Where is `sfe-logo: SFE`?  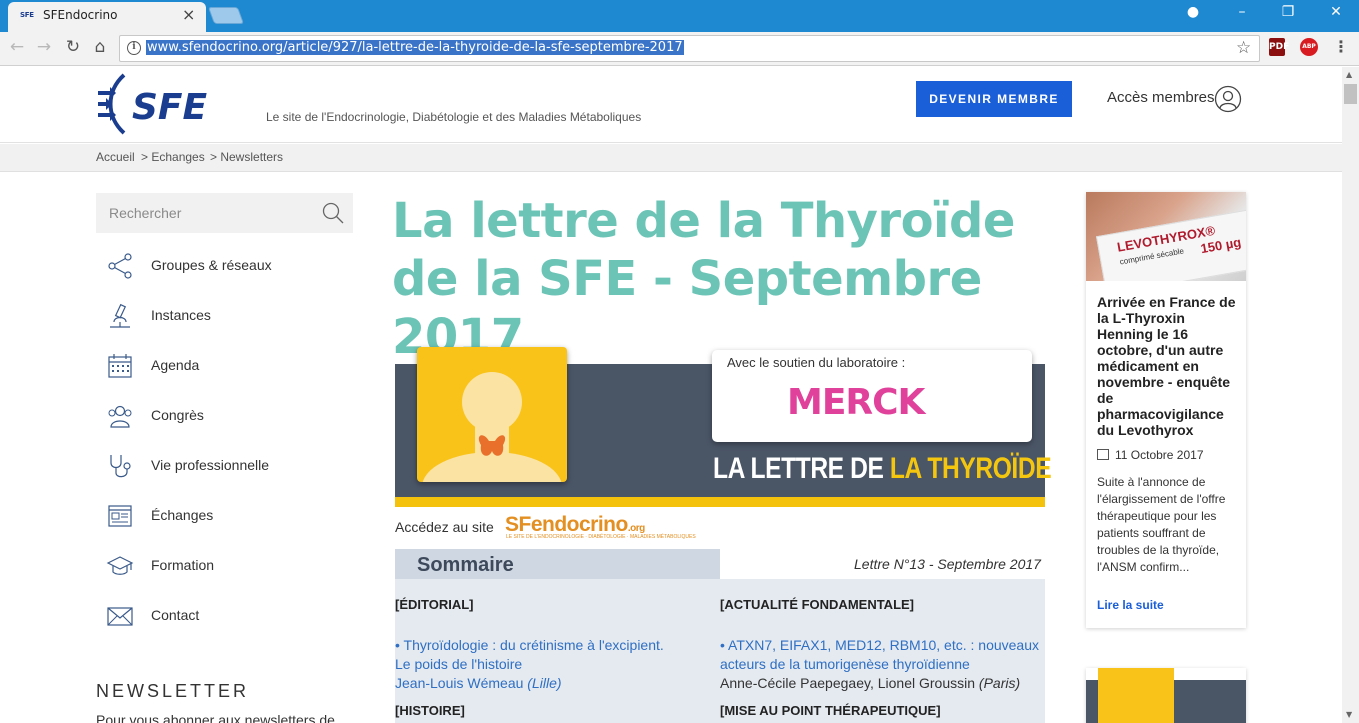
sfe-logo: SFE is located at coordinates (168, 104).